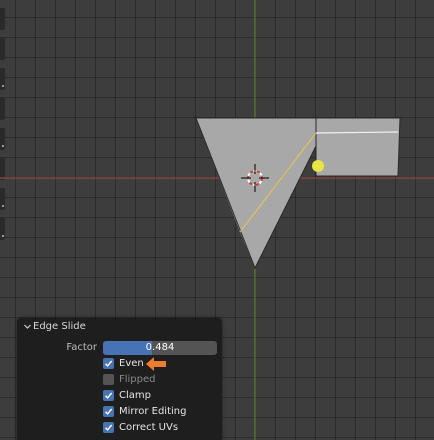 This screenshot has height=440, width=434. Describe the element at coordinates (27, 326) in the screenshot. I see `chevron-down-icon` at that location.